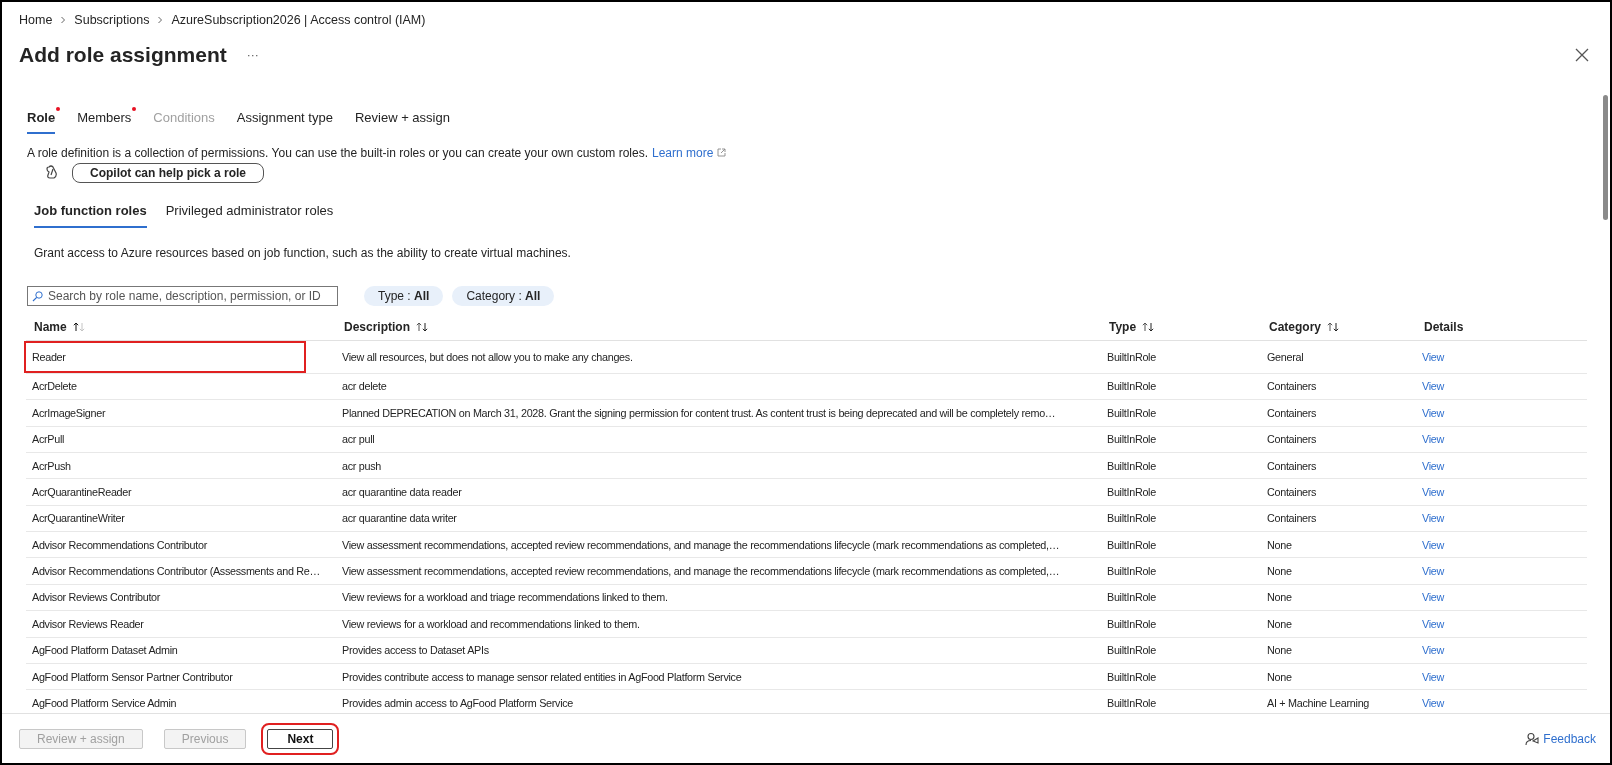 The image size is (1612, 765). I want to click on role-name: AgFood Platform Service Admin, so click(104, 703).